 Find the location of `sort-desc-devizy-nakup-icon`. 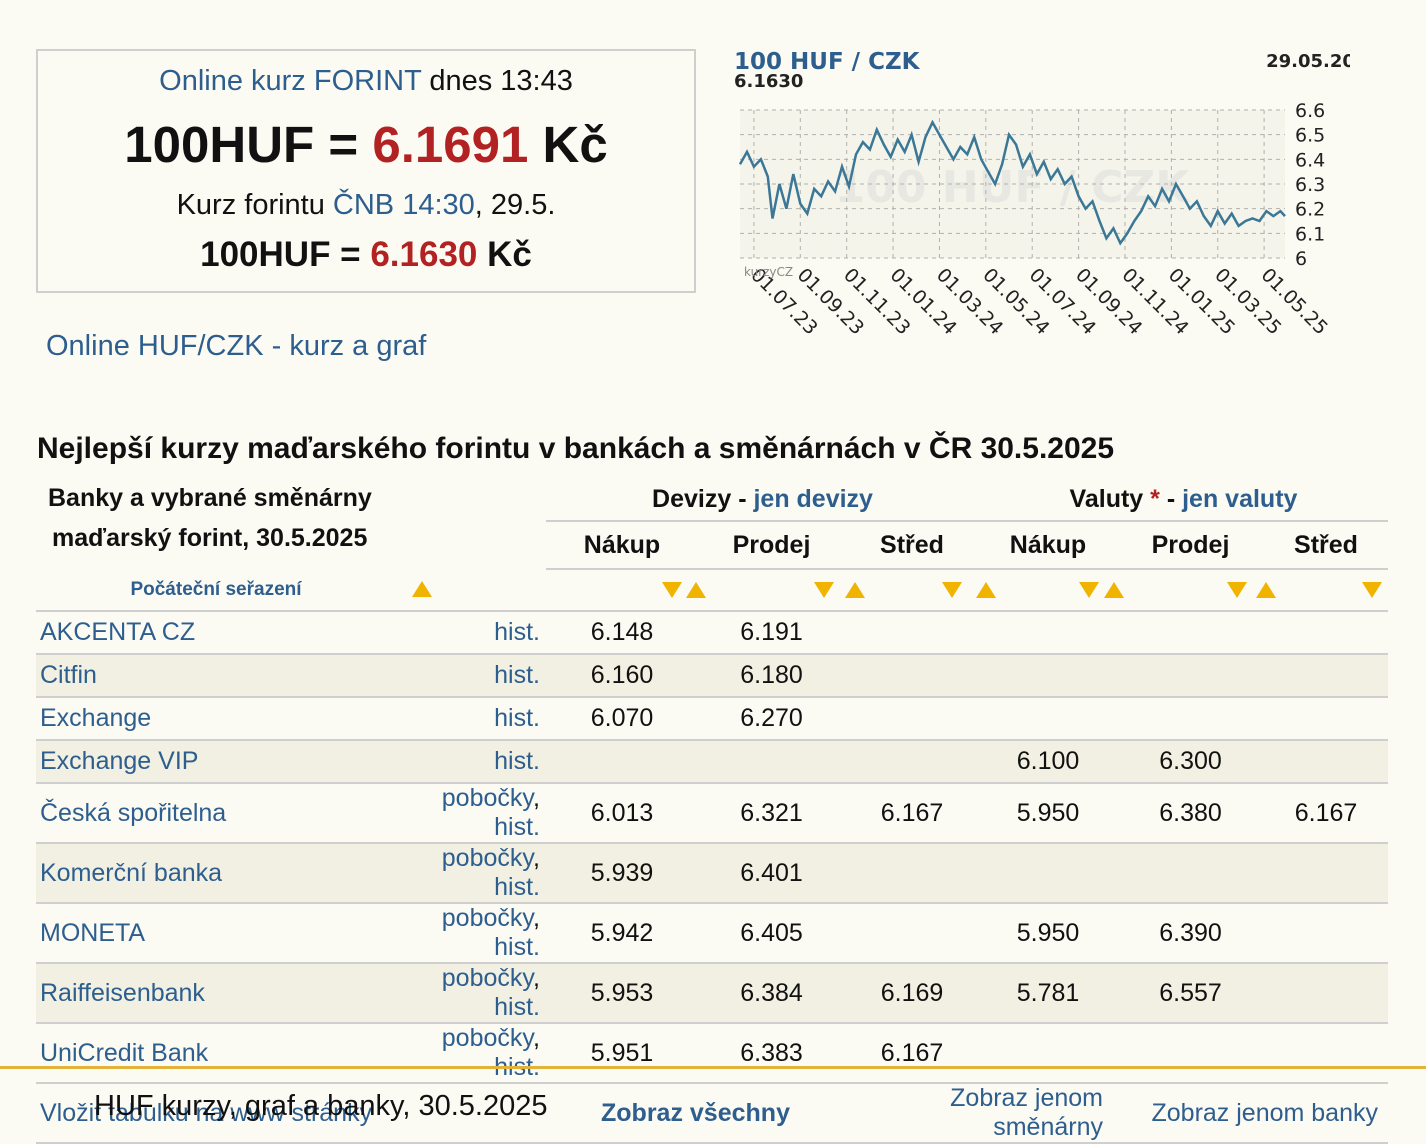

sort-desc-devizy-nakup-icon is located at coordinates (672, 590).